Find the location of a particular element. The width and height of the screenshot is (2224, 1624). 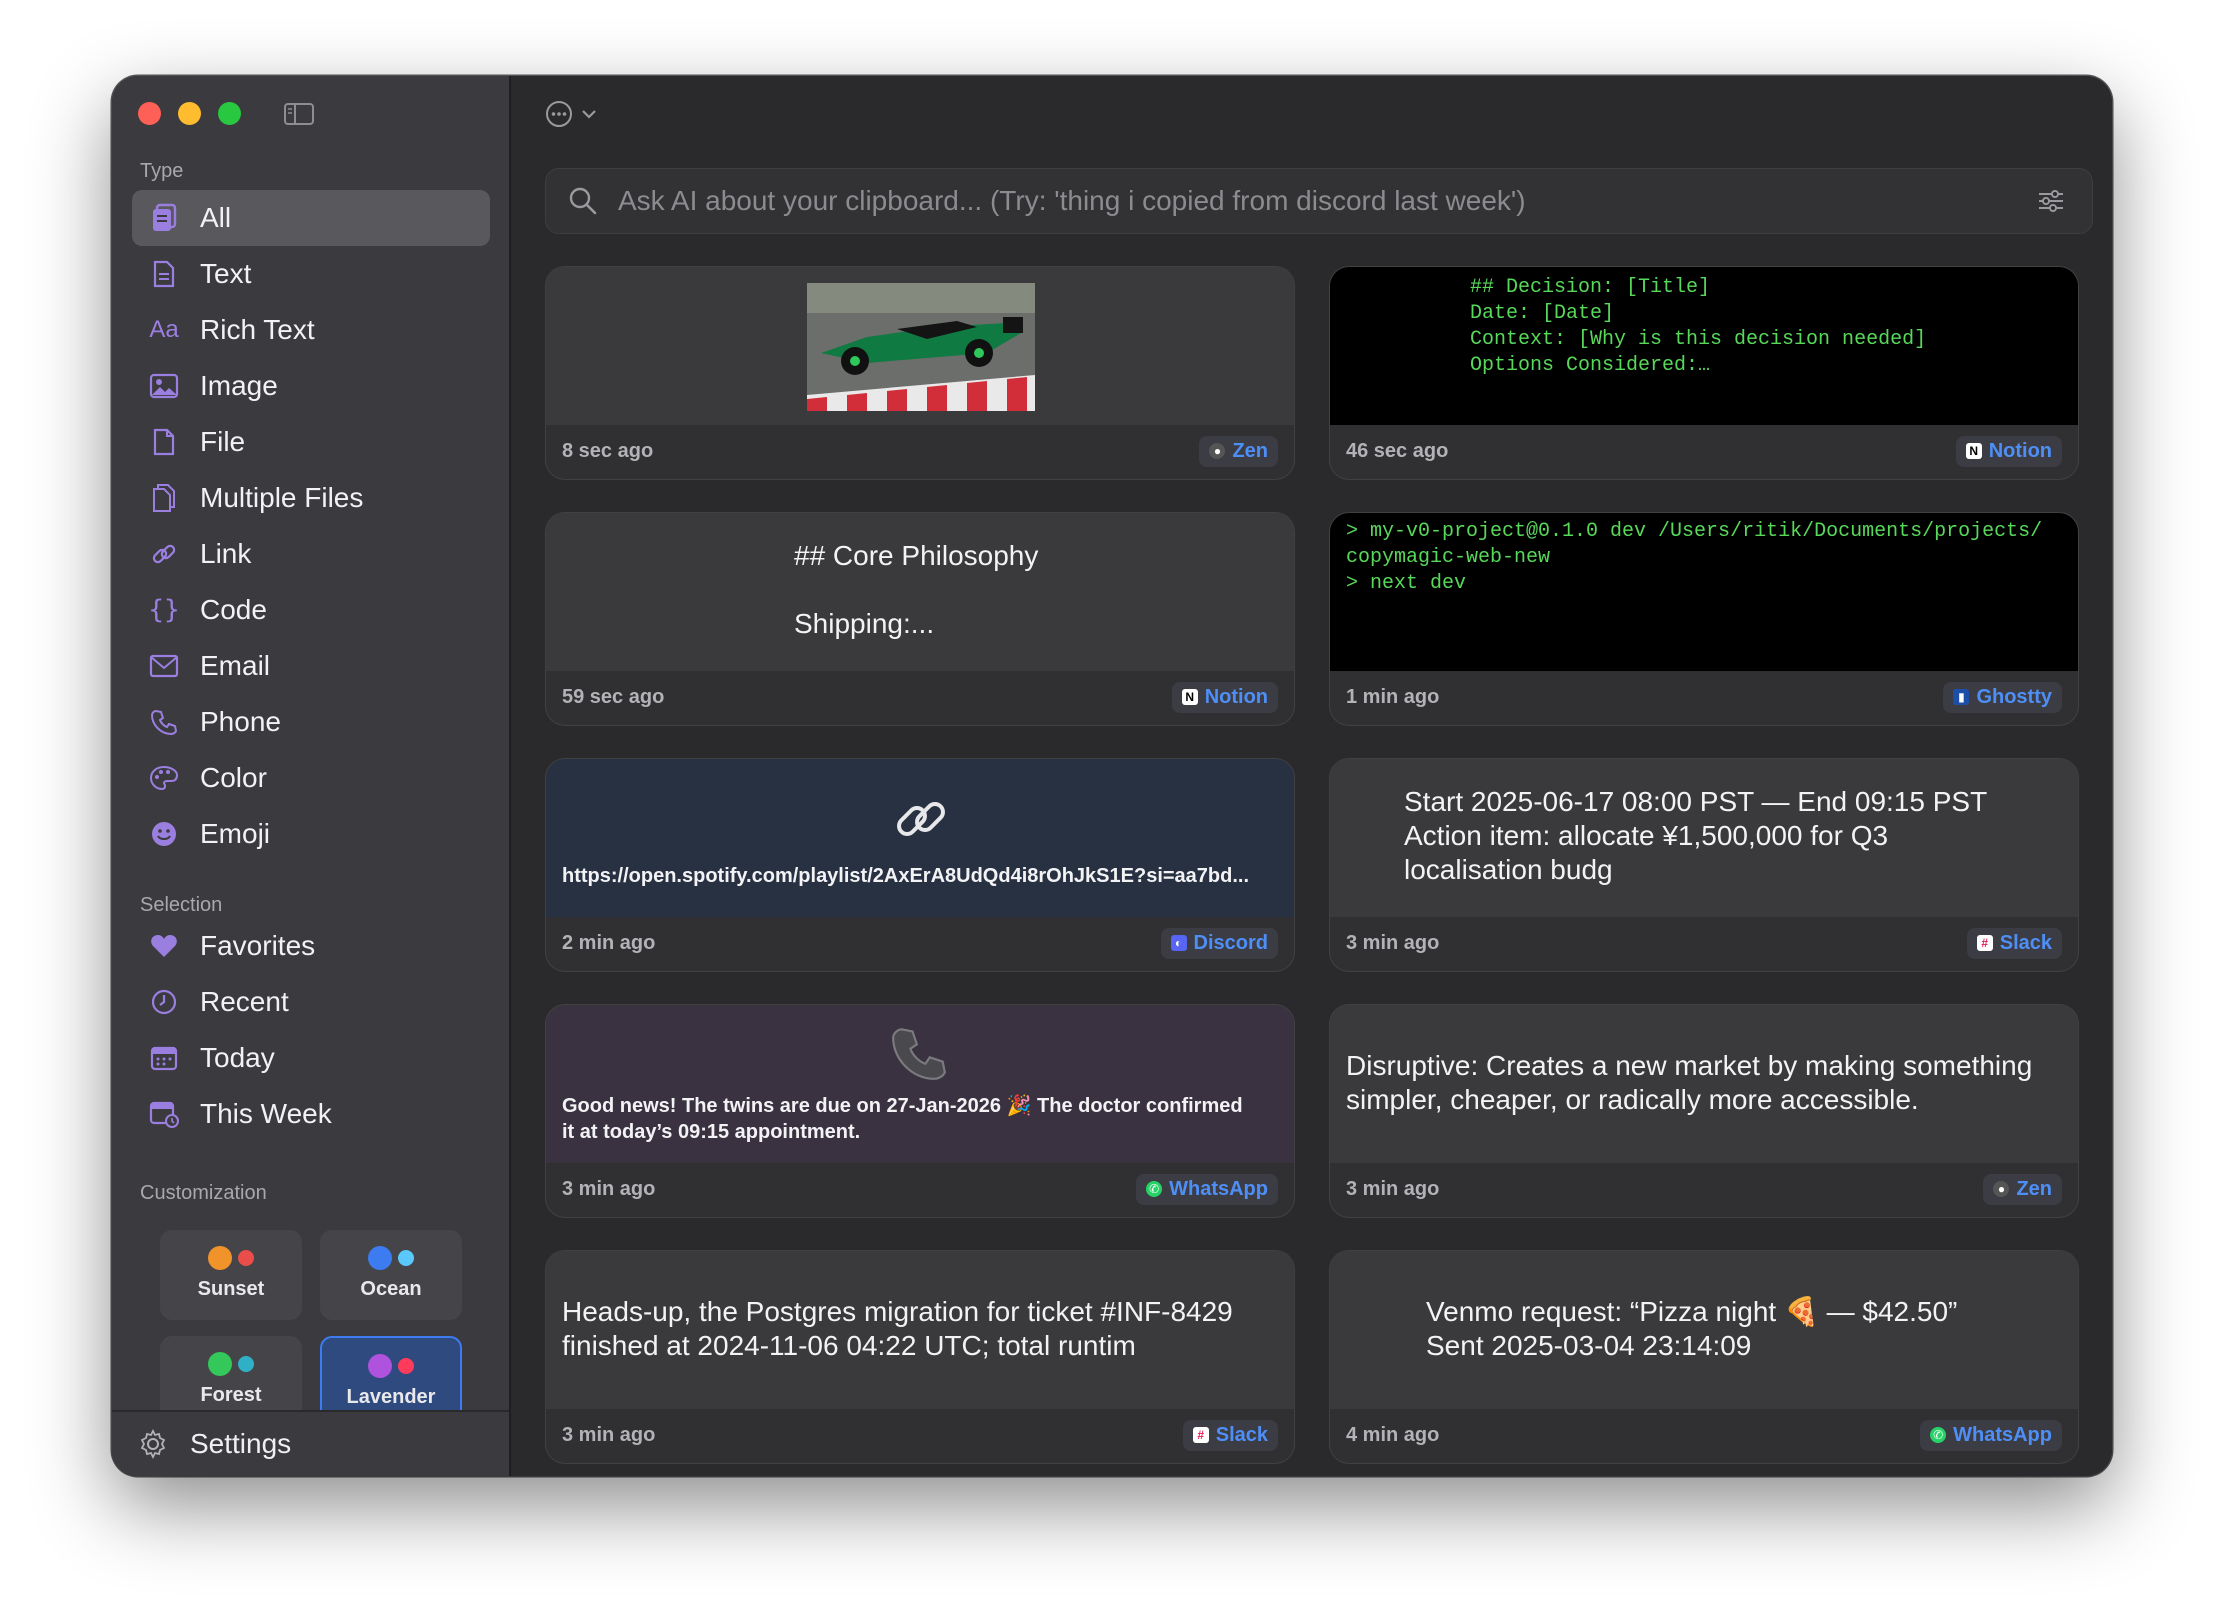

sidebar-item-label: Text is located at coordinates (226, 273).